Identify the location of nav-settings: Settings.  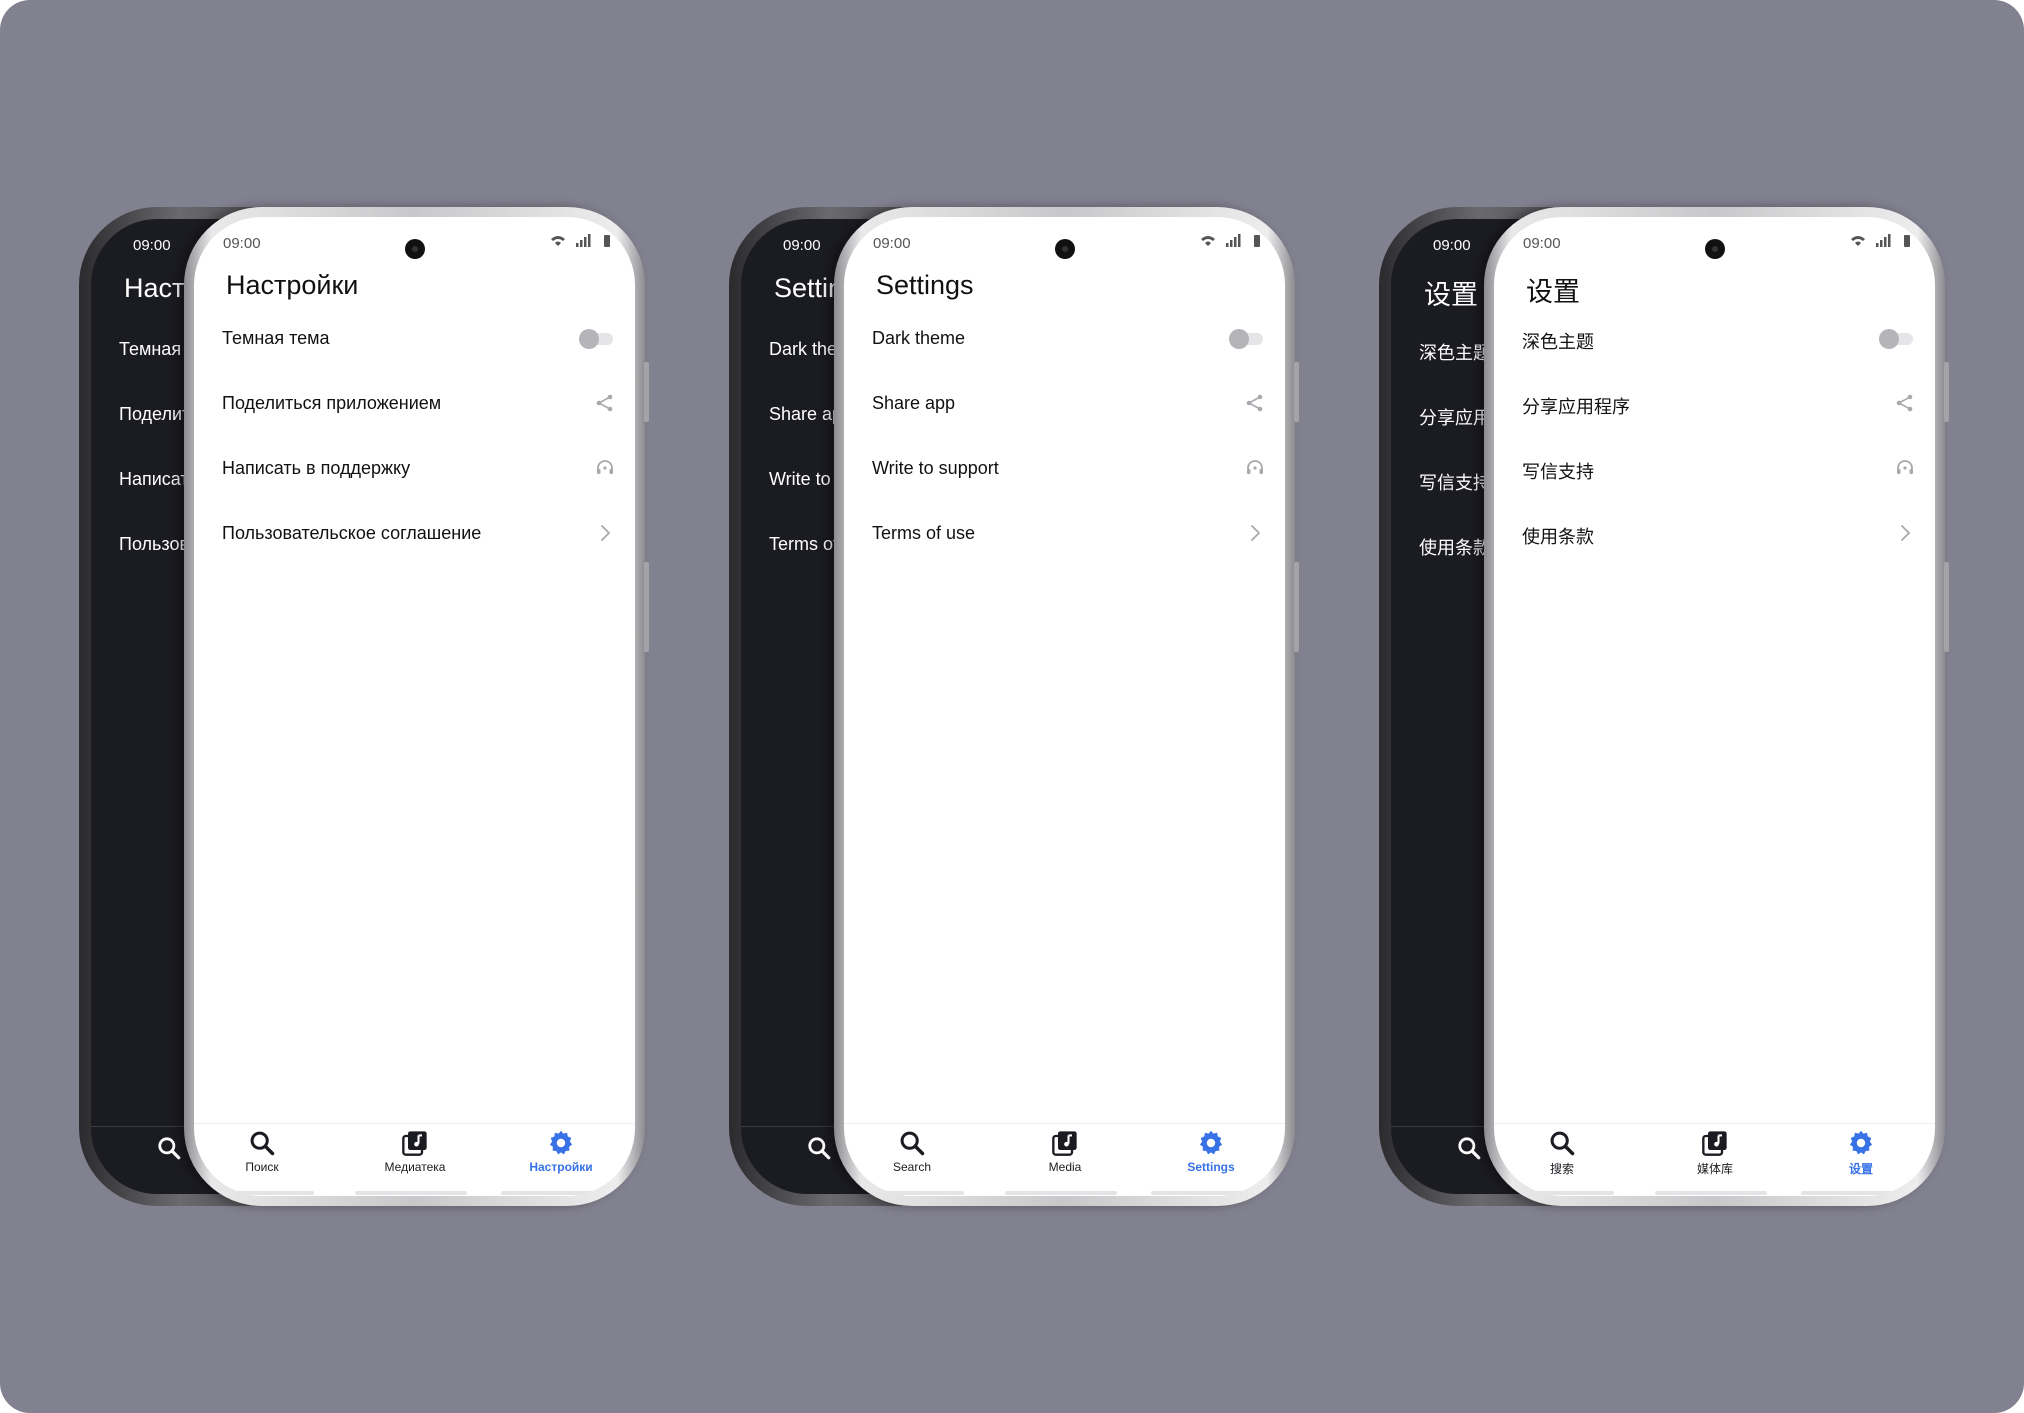
(1211, 1151).